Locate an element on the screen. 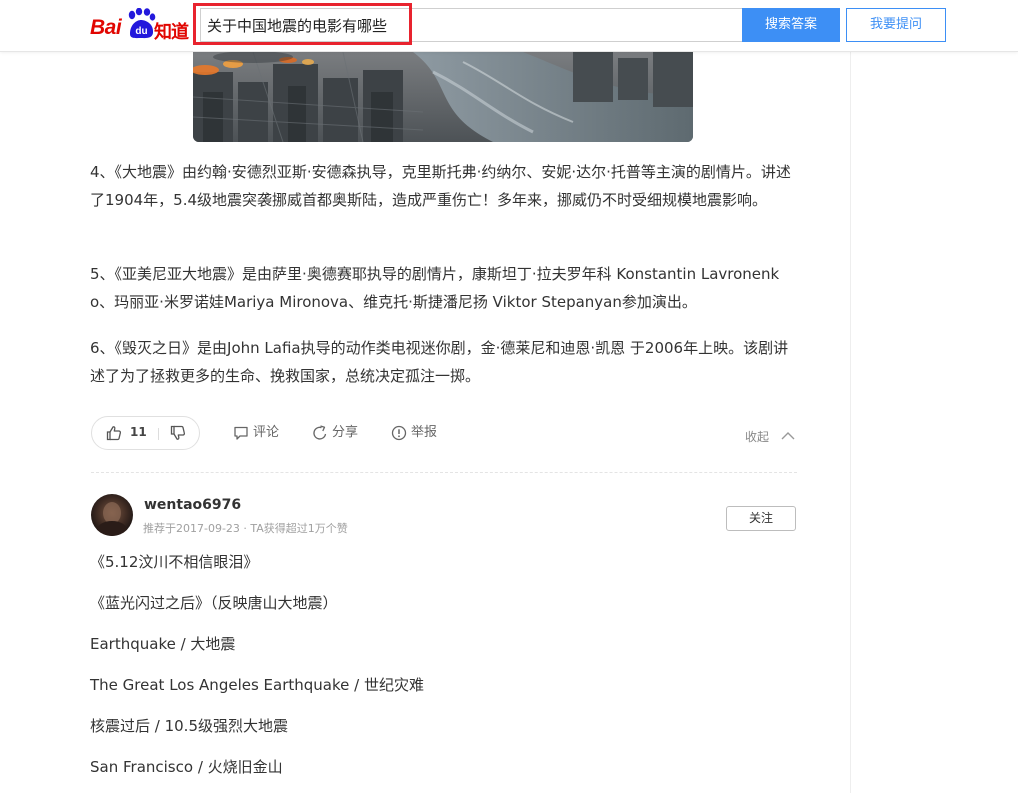  search-box is located at coordinates (471, 25).